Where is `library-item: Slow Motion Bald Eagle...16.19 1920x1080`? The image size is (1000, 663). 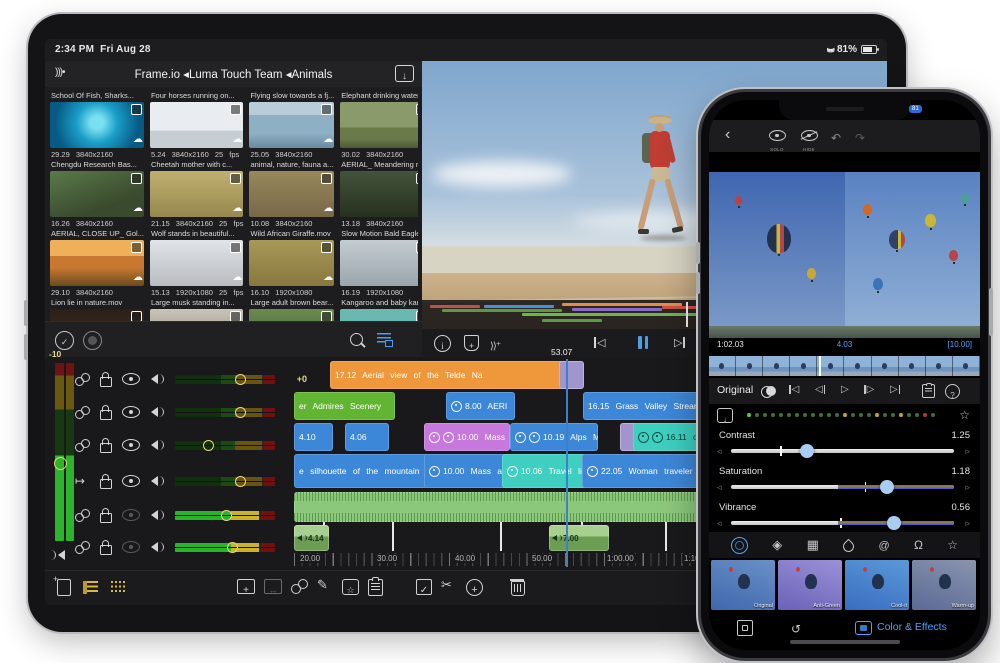
library-item: Slow Motion Bald Eagle...16.19 1920x1080 is located at coordinates (379, 262).